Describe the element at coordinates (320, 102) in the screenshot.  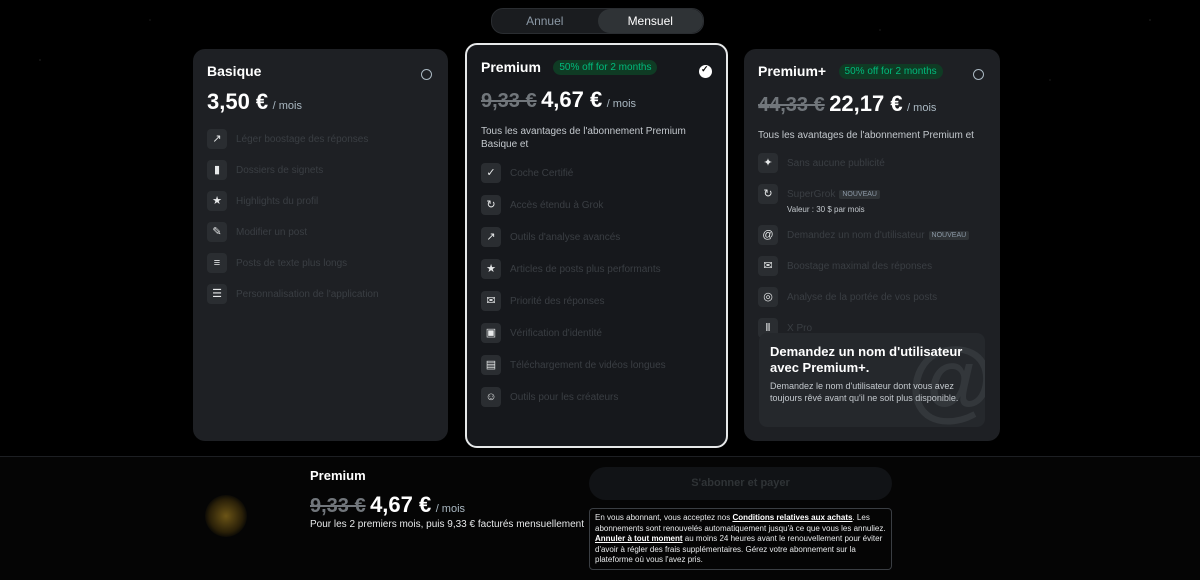
I see `price-row: 3,50 € / mois` at that location.